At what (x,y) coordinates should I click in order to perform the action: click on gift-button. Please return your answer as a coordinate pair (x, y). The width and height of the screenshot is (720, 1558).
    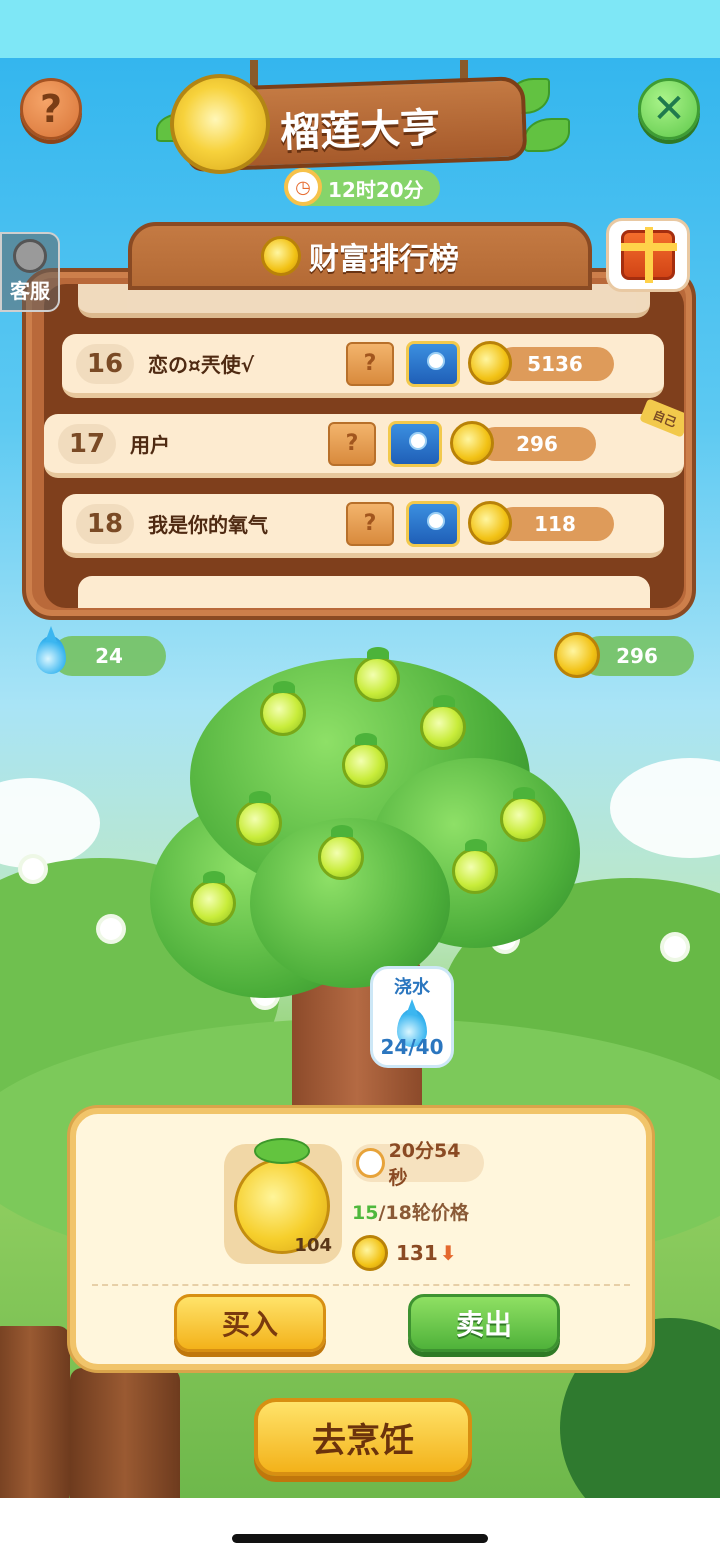
    Looking at the image, I should click on (648, 255).